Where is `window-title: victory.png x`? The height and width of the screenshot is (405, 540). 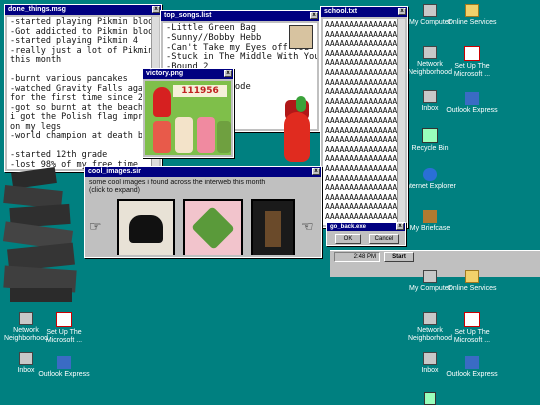
window-title: victory.png x is located at coordinates (188, 74).